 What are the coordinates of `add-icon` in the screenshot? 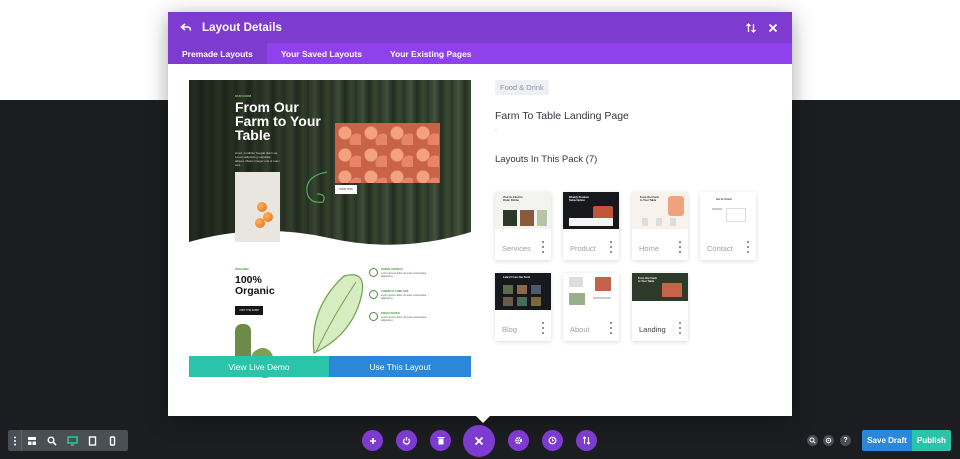 It's located at (372, 440).